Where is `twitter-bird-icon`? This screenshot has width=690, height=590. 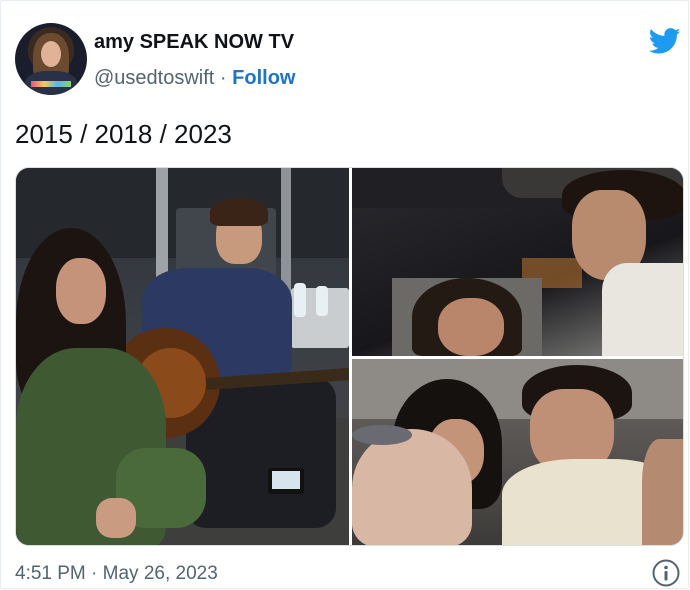 twitter-bird-icon is located at coordinates (665, 41).